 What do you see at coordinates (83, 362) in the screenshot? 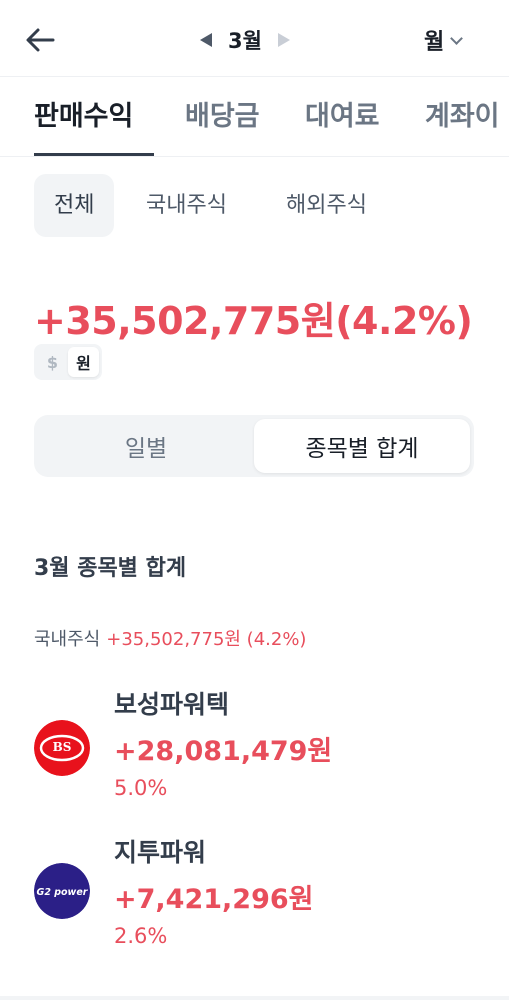
I see `currency-won: 원` at bounding box center [83, 362].